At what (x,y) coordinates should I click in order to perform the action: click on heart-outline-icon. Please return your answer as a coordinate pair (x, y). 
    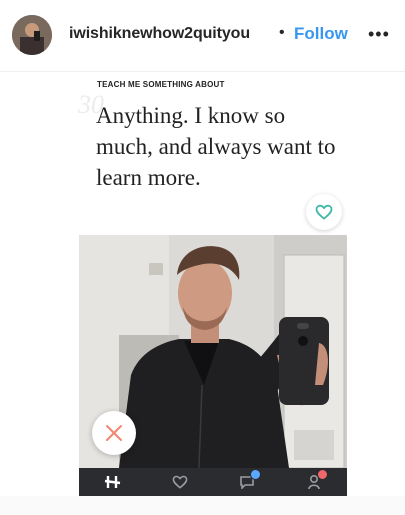
    Looking at the image, I should click on (324, 212).